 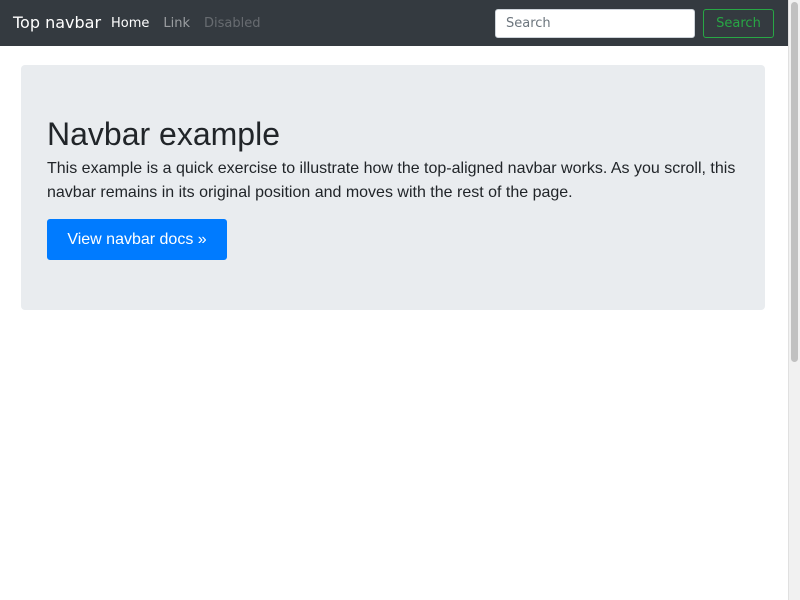 I want to click on navbar-brand: Top navbar, so click(x=57, y=23).